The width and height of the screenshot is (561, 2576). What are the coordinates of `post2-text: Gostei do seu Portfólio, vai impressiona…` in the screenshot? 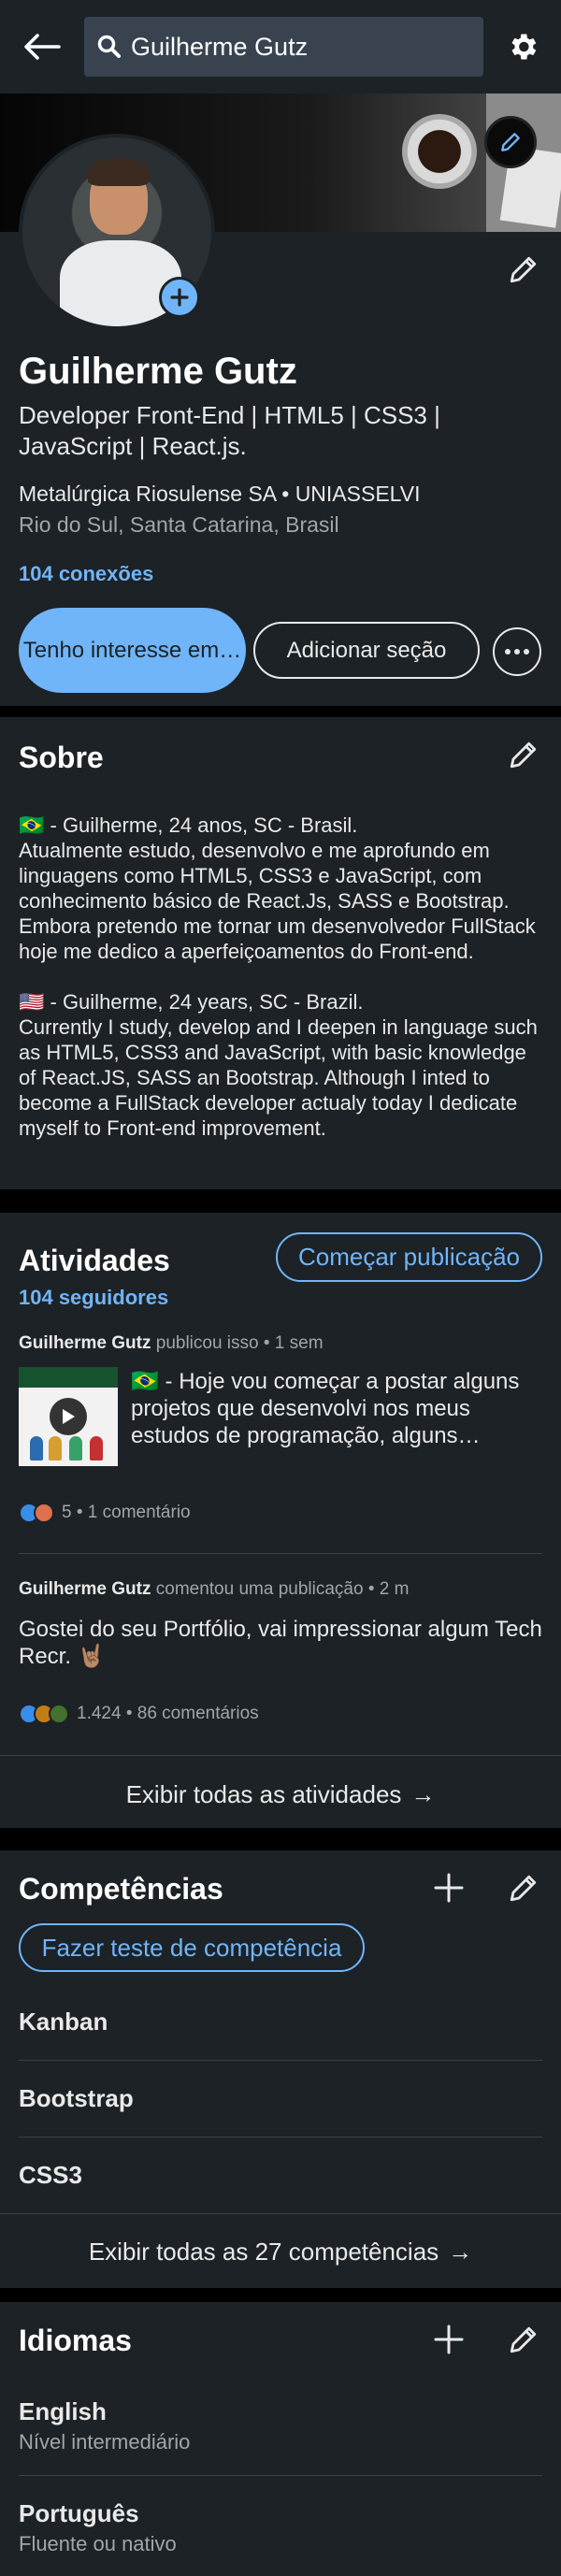 It's located at (280, 1643).